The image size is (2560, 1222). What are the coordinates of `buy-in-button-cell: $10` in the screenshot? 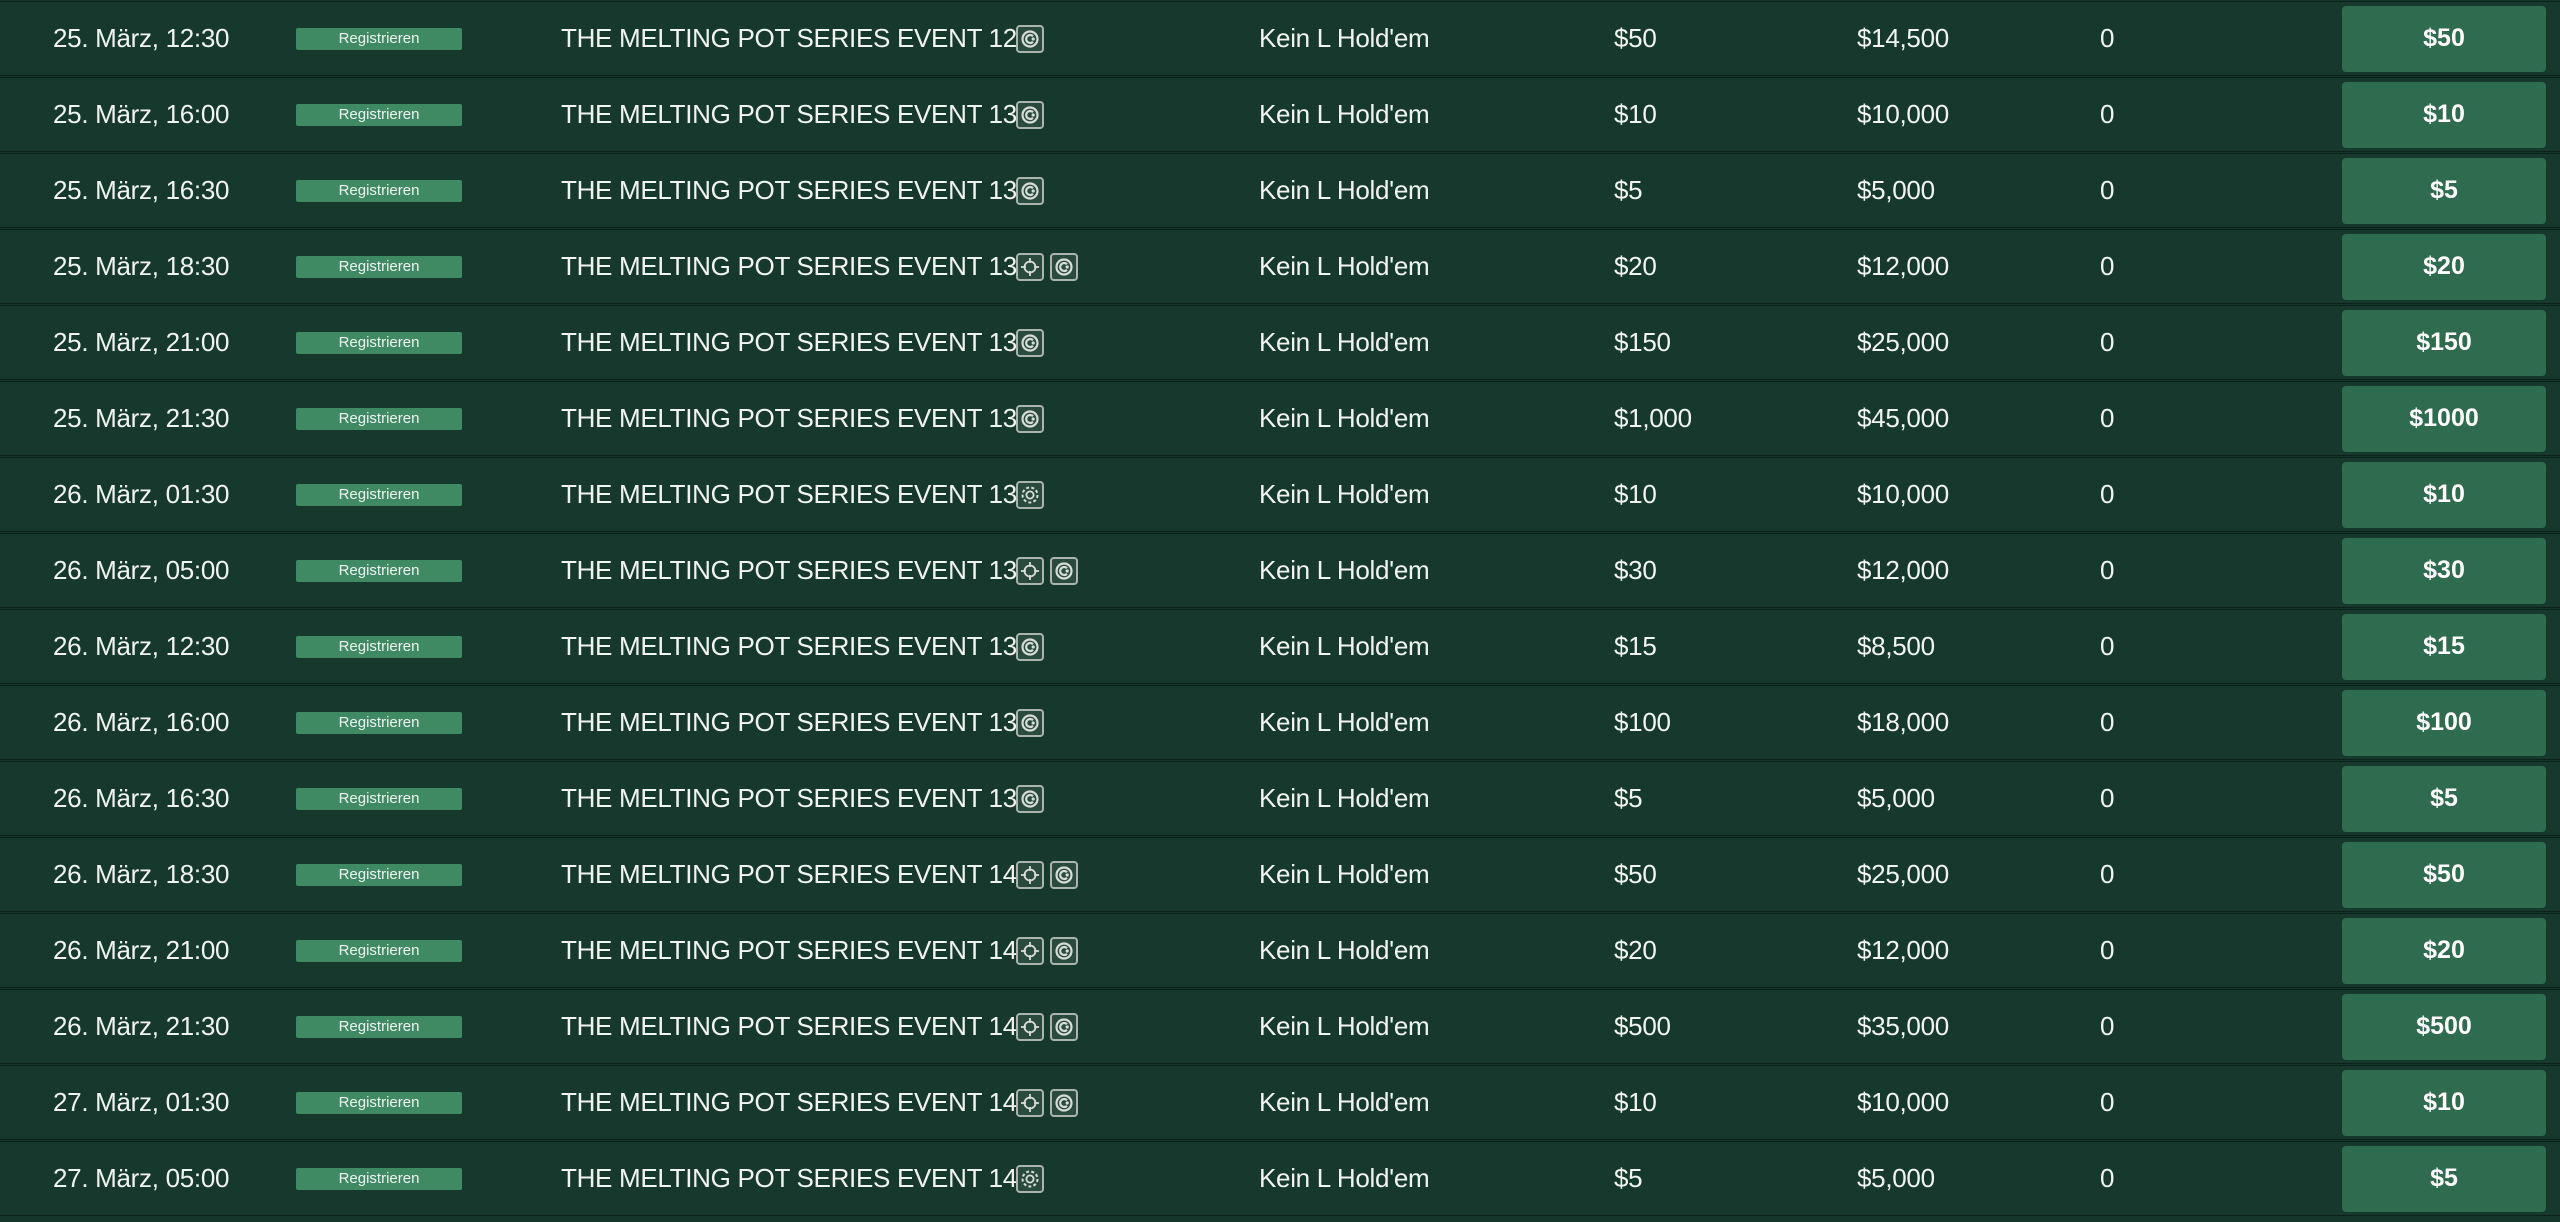 It's located at (2444, 494).